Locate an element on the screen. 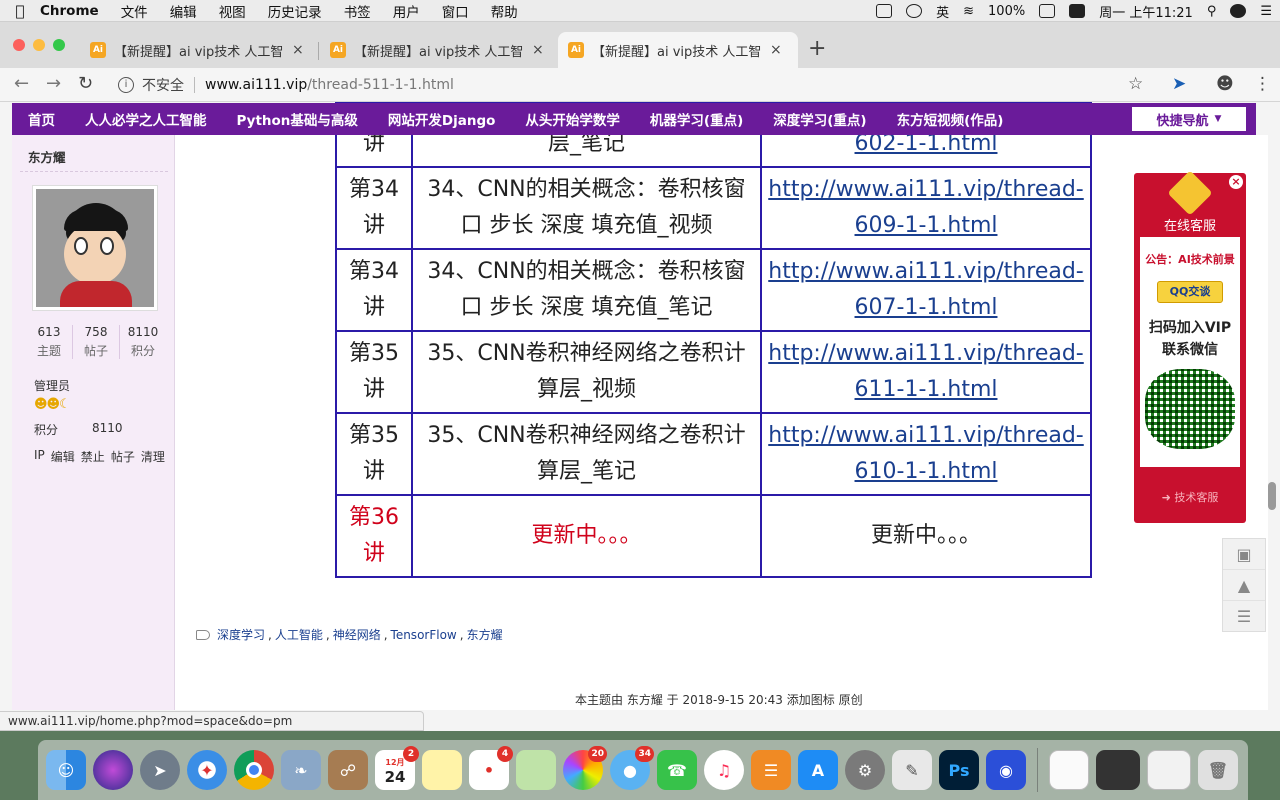 The image size is (1280, 800). textedit-icon: ✎ is located at coordinates (912, 770).